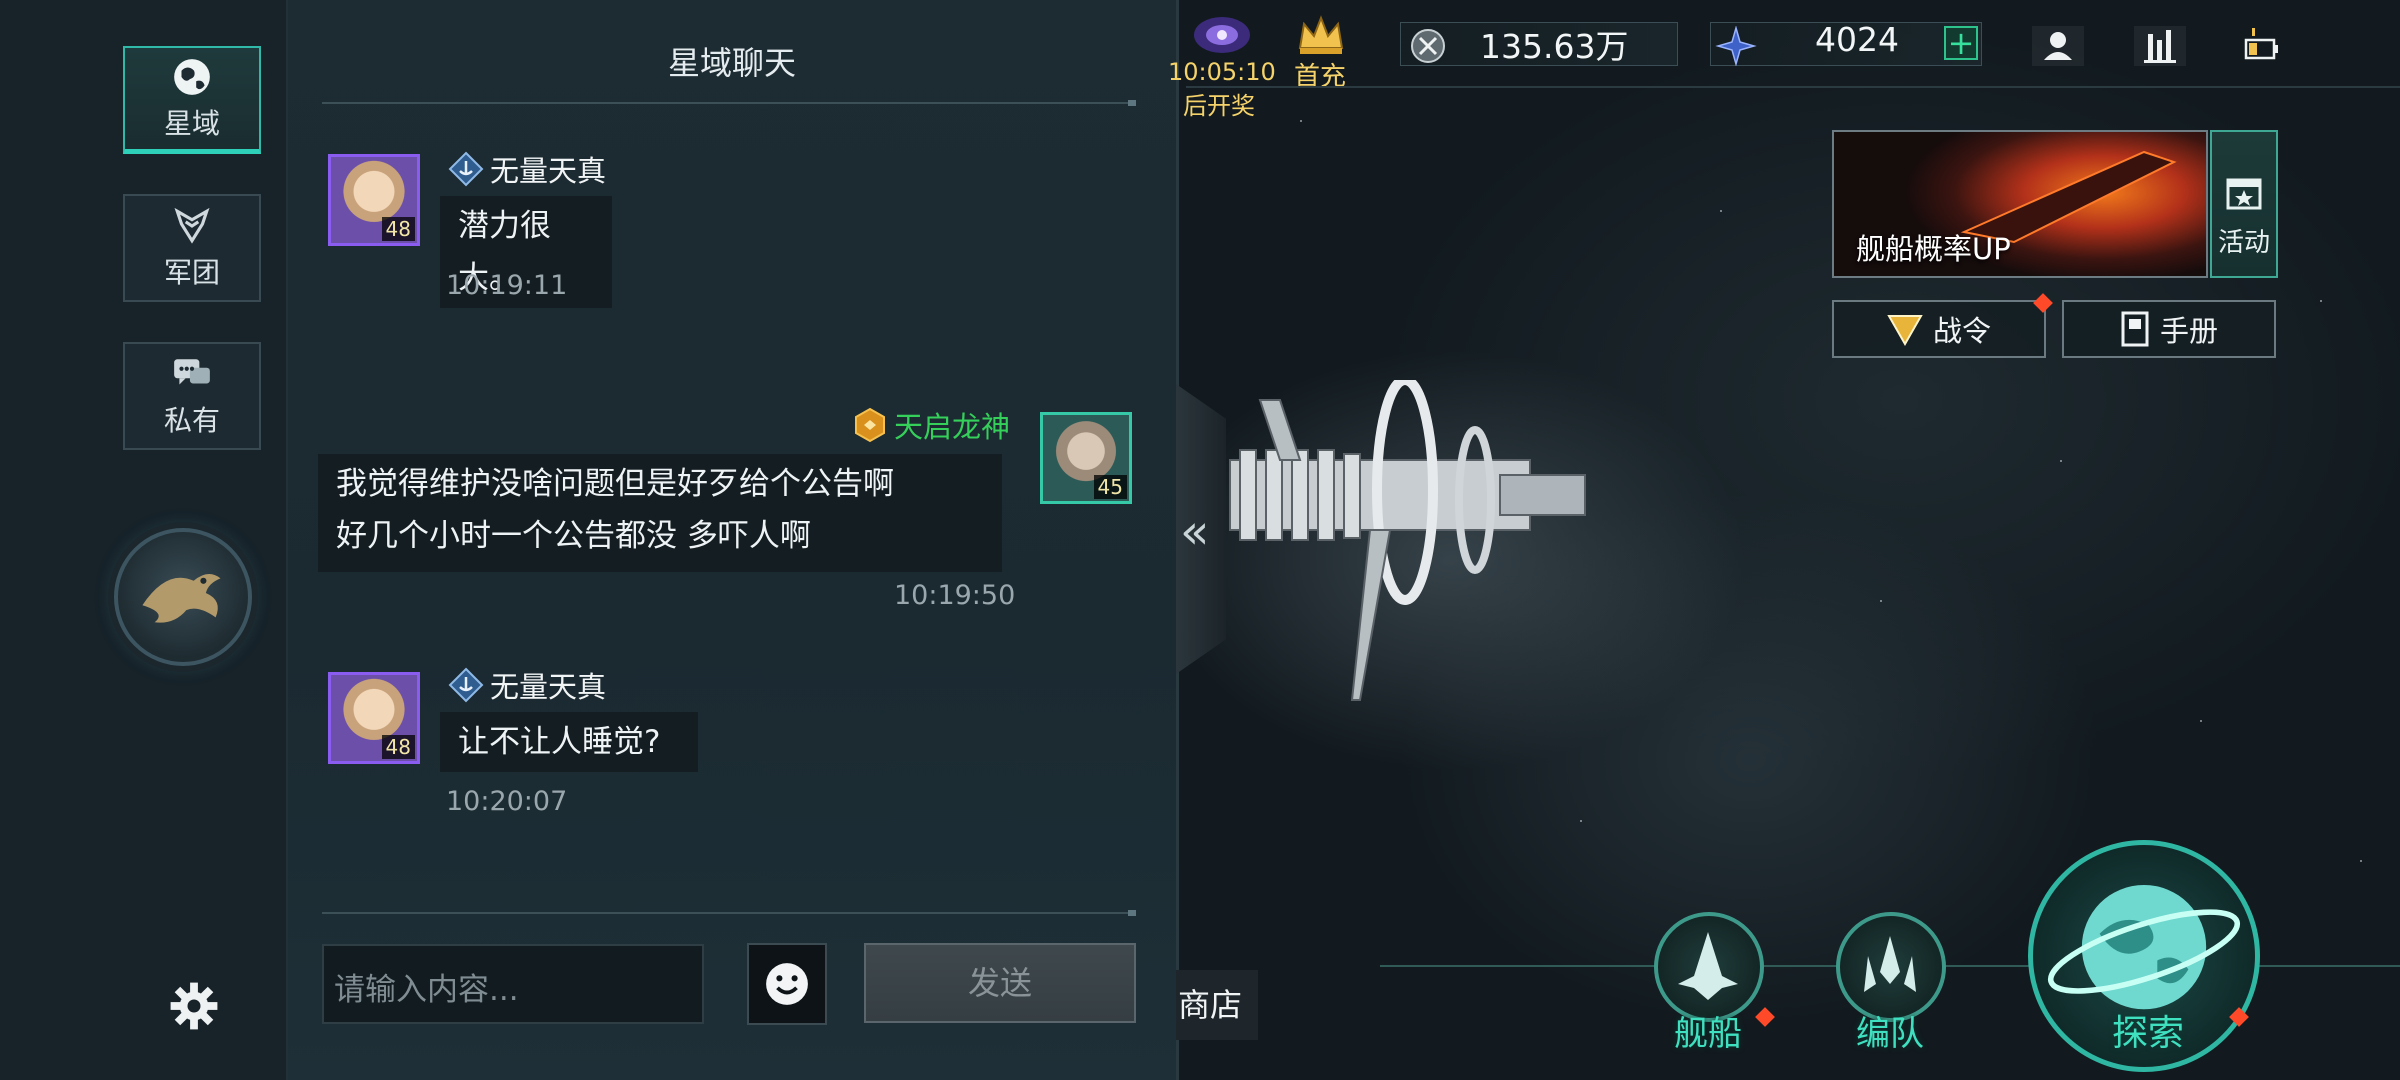 This screenshot has width=2400, height=1080. Describe the element at coordinates (1219, 106) in the screenshot. I see `lottery-label: 后开奖` at that location.